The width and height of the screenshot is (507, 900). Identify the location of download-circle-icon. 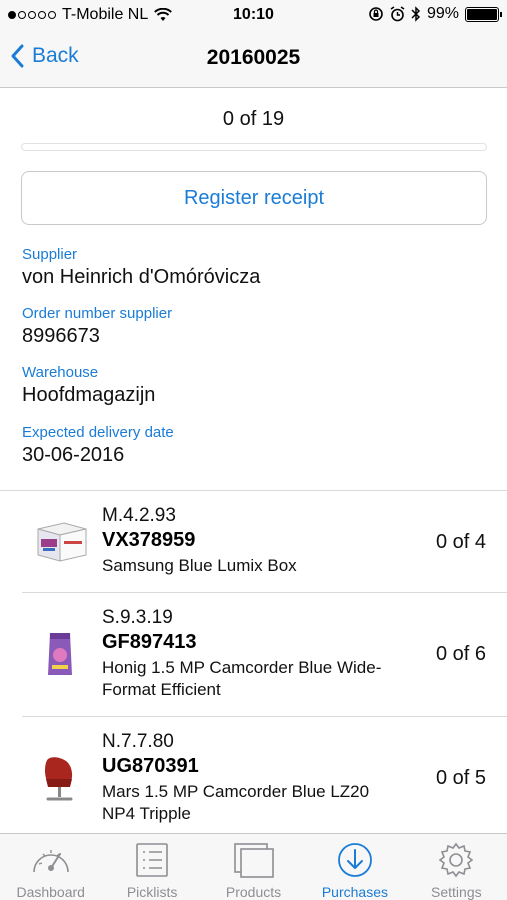
(355, 860).